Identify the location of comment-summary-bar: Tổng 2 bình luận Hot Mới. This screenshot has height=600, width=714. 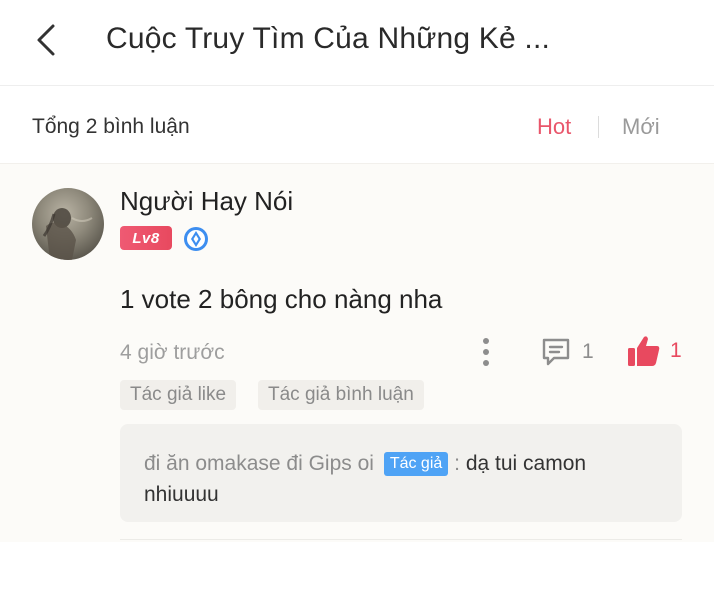
(357, 125).